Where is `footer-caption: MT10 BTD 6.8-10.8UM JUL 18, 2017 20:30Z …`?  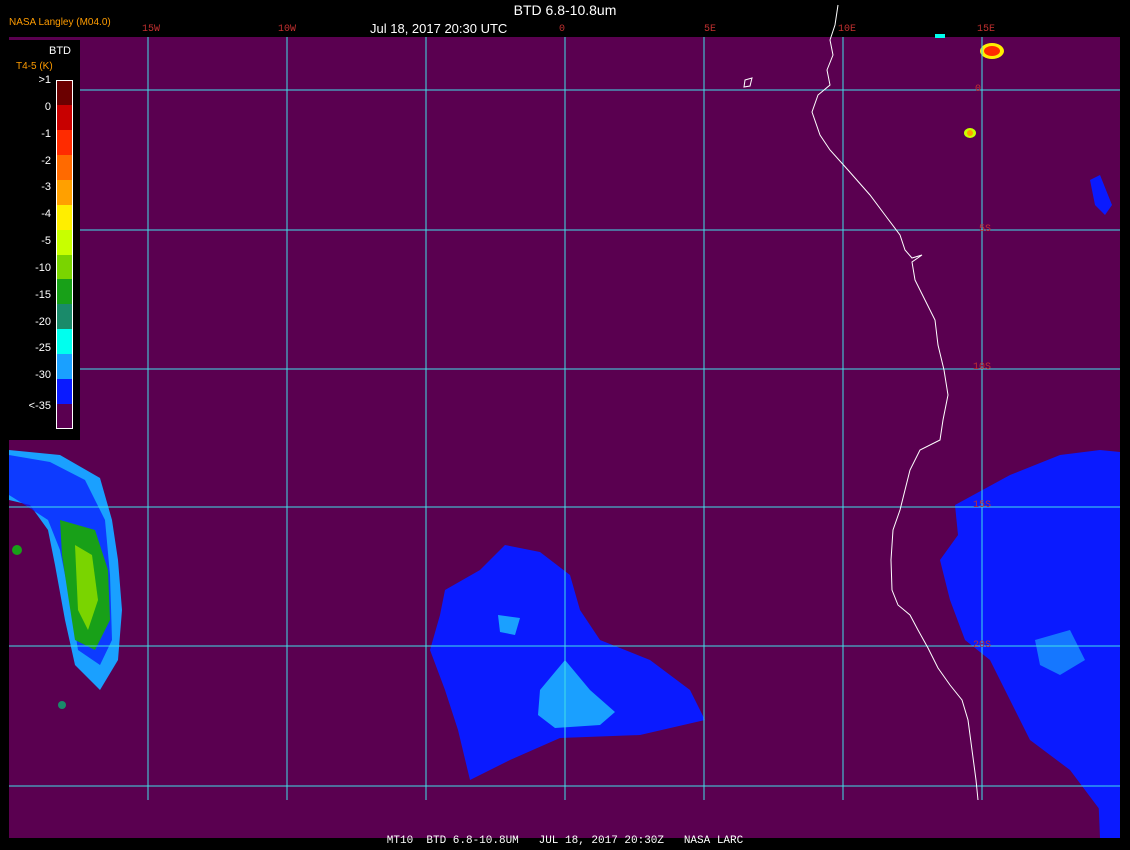
footer-caption: MT10 BTD 6.8-10.8UM JUL 18, 2017 20:30Z … is located at coordinates (565, 841).